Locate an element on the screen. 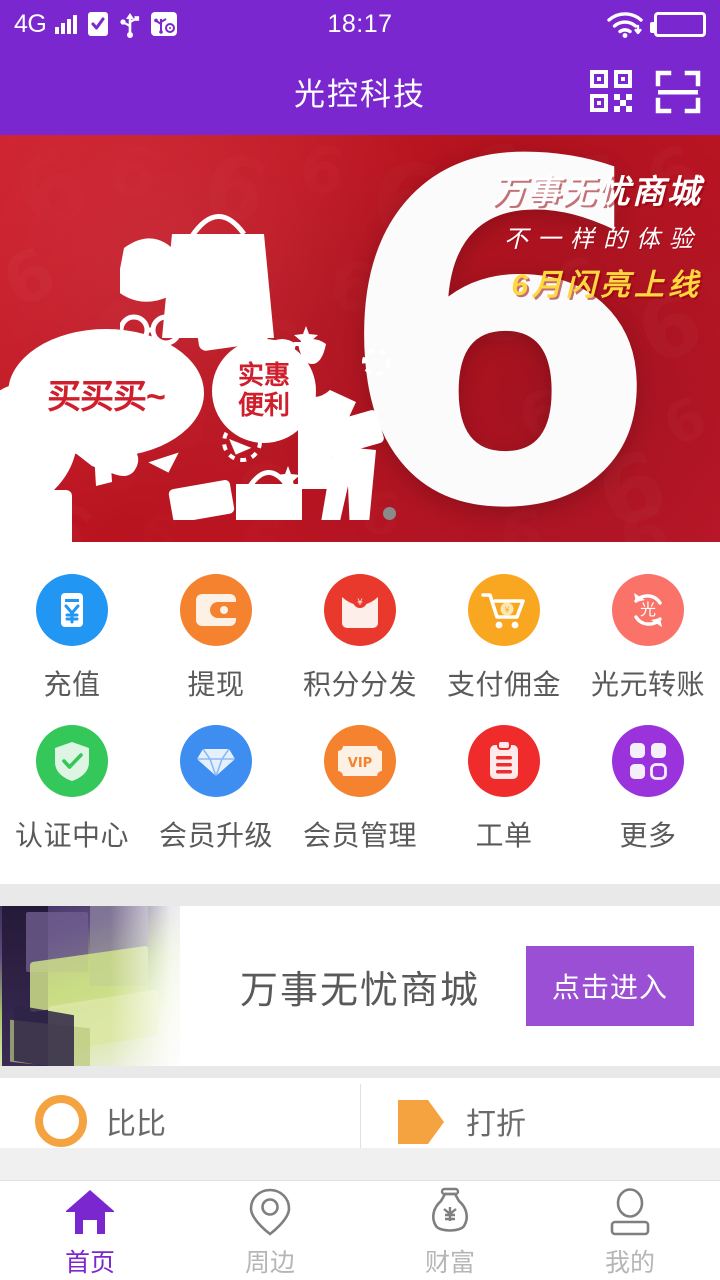 This screenshot has height=1280, width=720. quick-action-more-grid: 更多 is located at coordinates (648, 790).